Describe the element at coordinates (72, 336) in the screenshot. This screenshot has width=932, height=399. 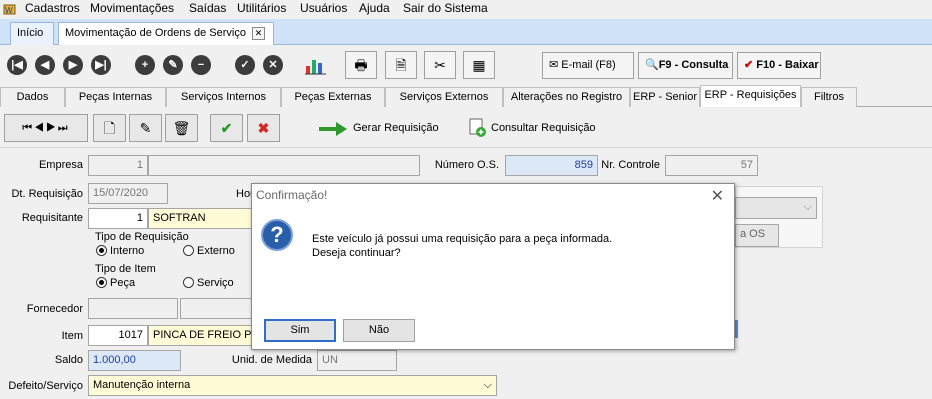
I see `item-label: Item` at that location.